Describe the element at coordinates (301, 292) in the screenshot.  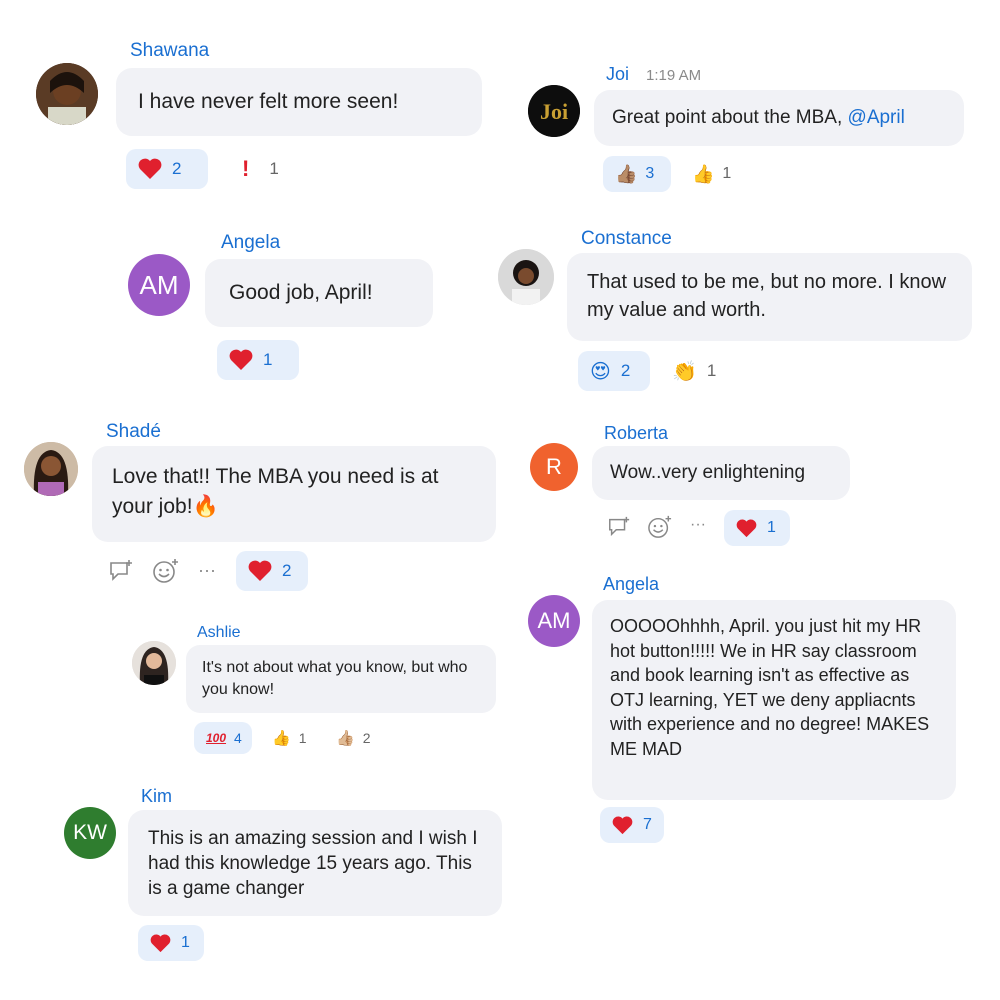
I see `message-text: Good job, April!` at that location.